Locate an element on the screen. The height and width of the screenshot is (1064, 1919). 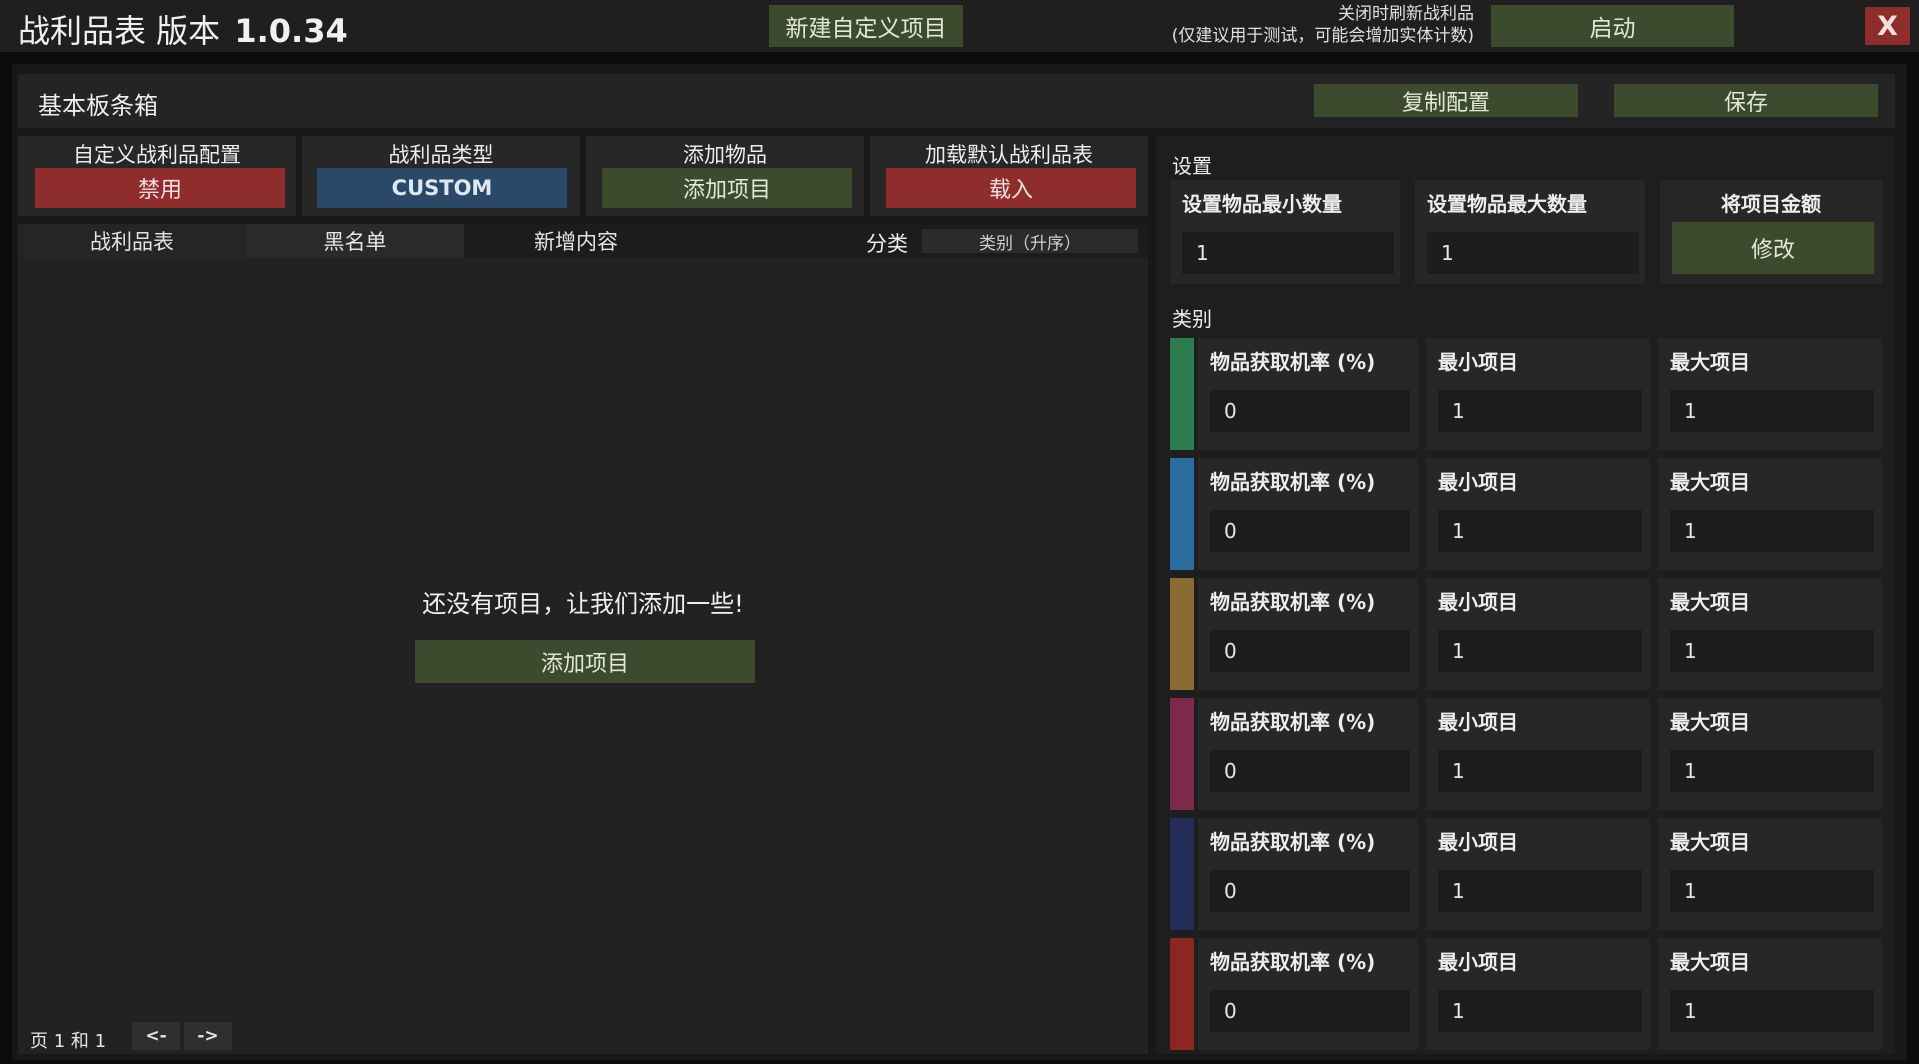
add-item-label: 添加物品 is located at coordinates (725, 155).